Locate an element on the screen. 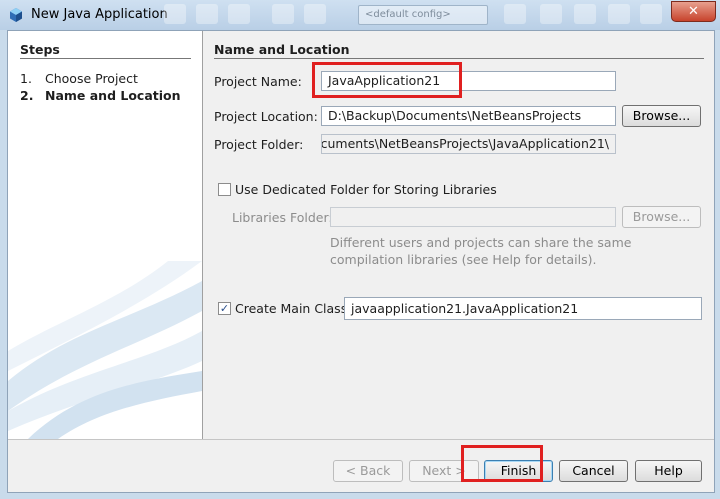 This screenshot has width=720, height=499. dedicated-folder-checkbox is located at coordinates (224, 189).